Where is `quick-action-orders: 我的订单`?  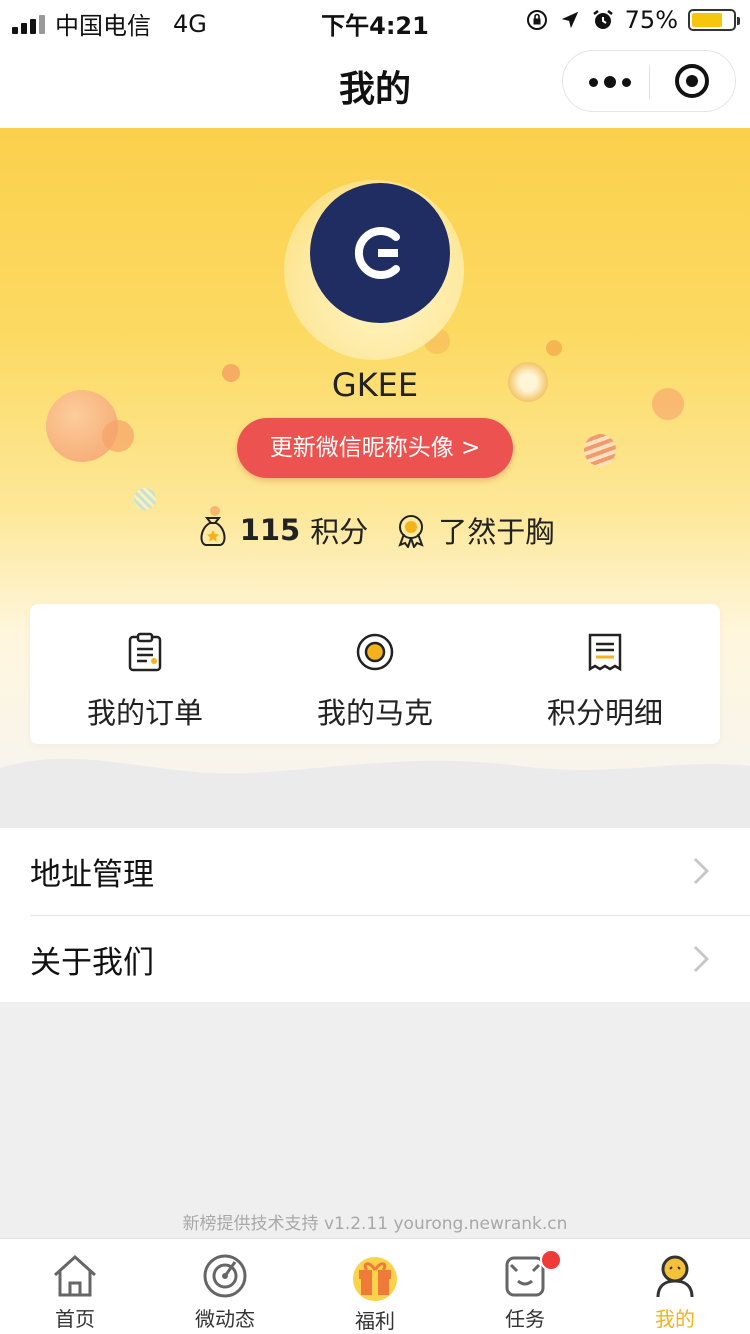
quick-action-orders: 我的订单 is located at coordinates (145, 674).